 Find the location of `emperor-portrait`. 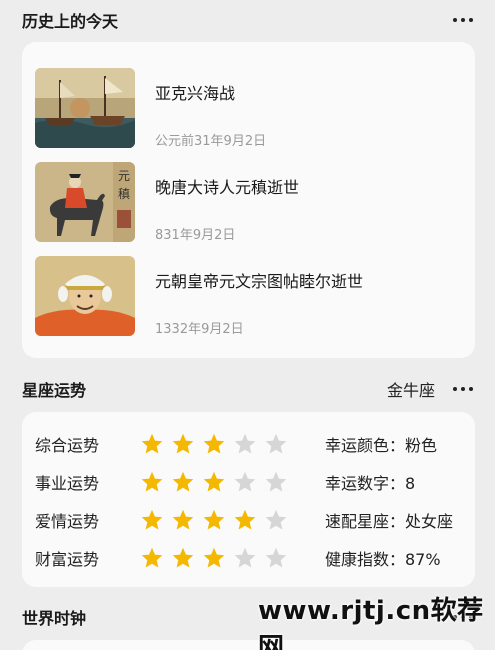

emperor-portrait is located at coordinates (85, 296).